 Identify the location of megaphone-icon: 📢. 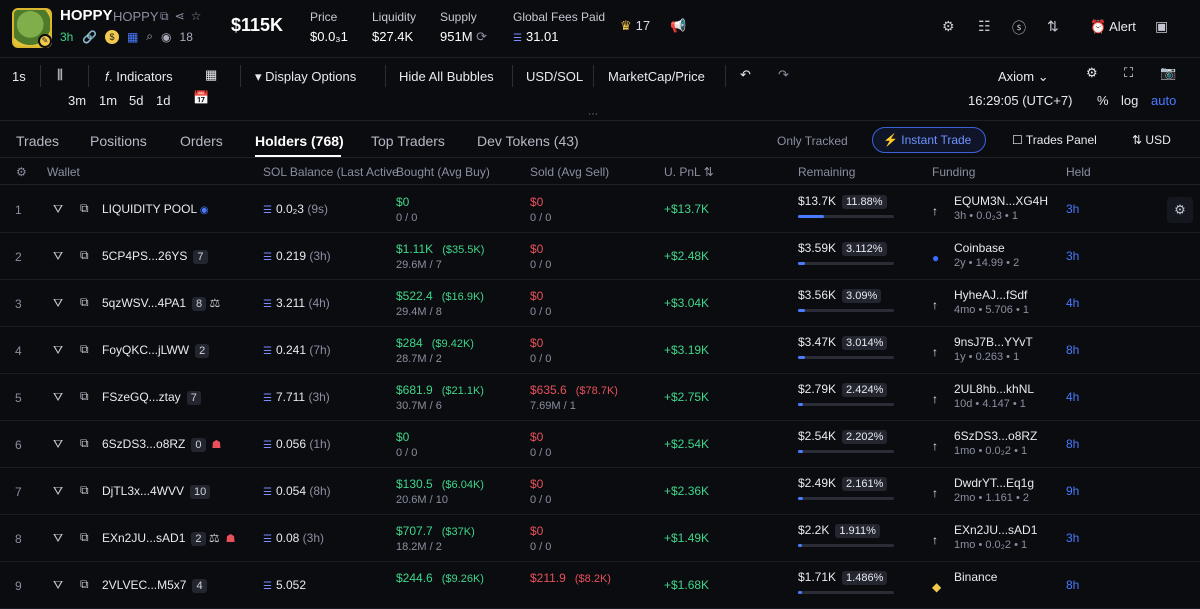
(678, 26).